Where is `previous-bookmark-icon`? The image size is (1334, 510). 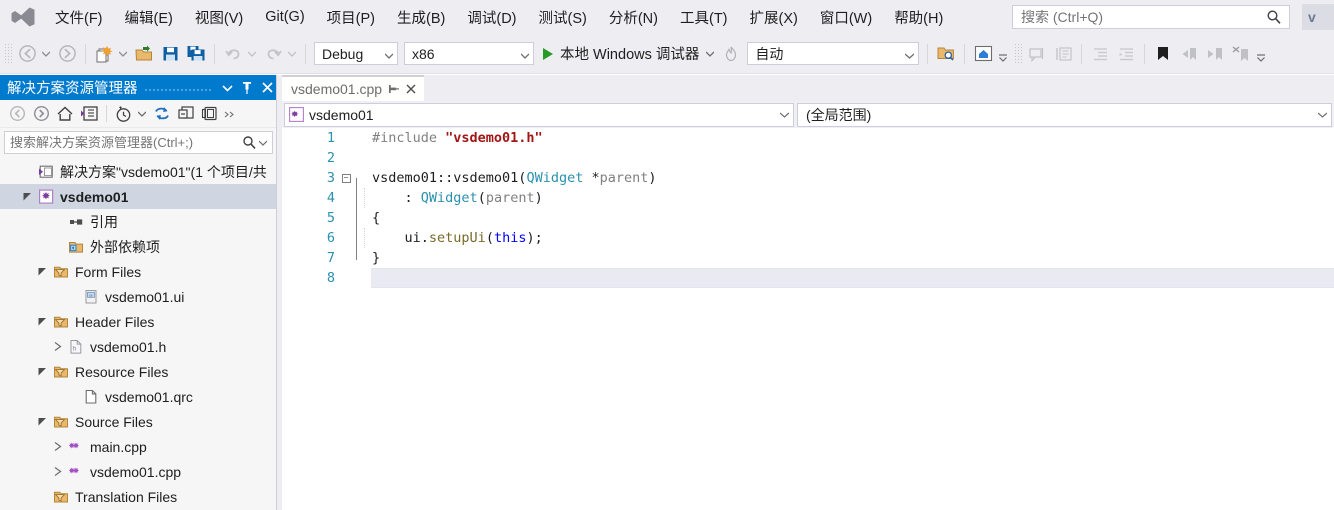 previous-bookmark-icon is located at coordinates (1189, 54).